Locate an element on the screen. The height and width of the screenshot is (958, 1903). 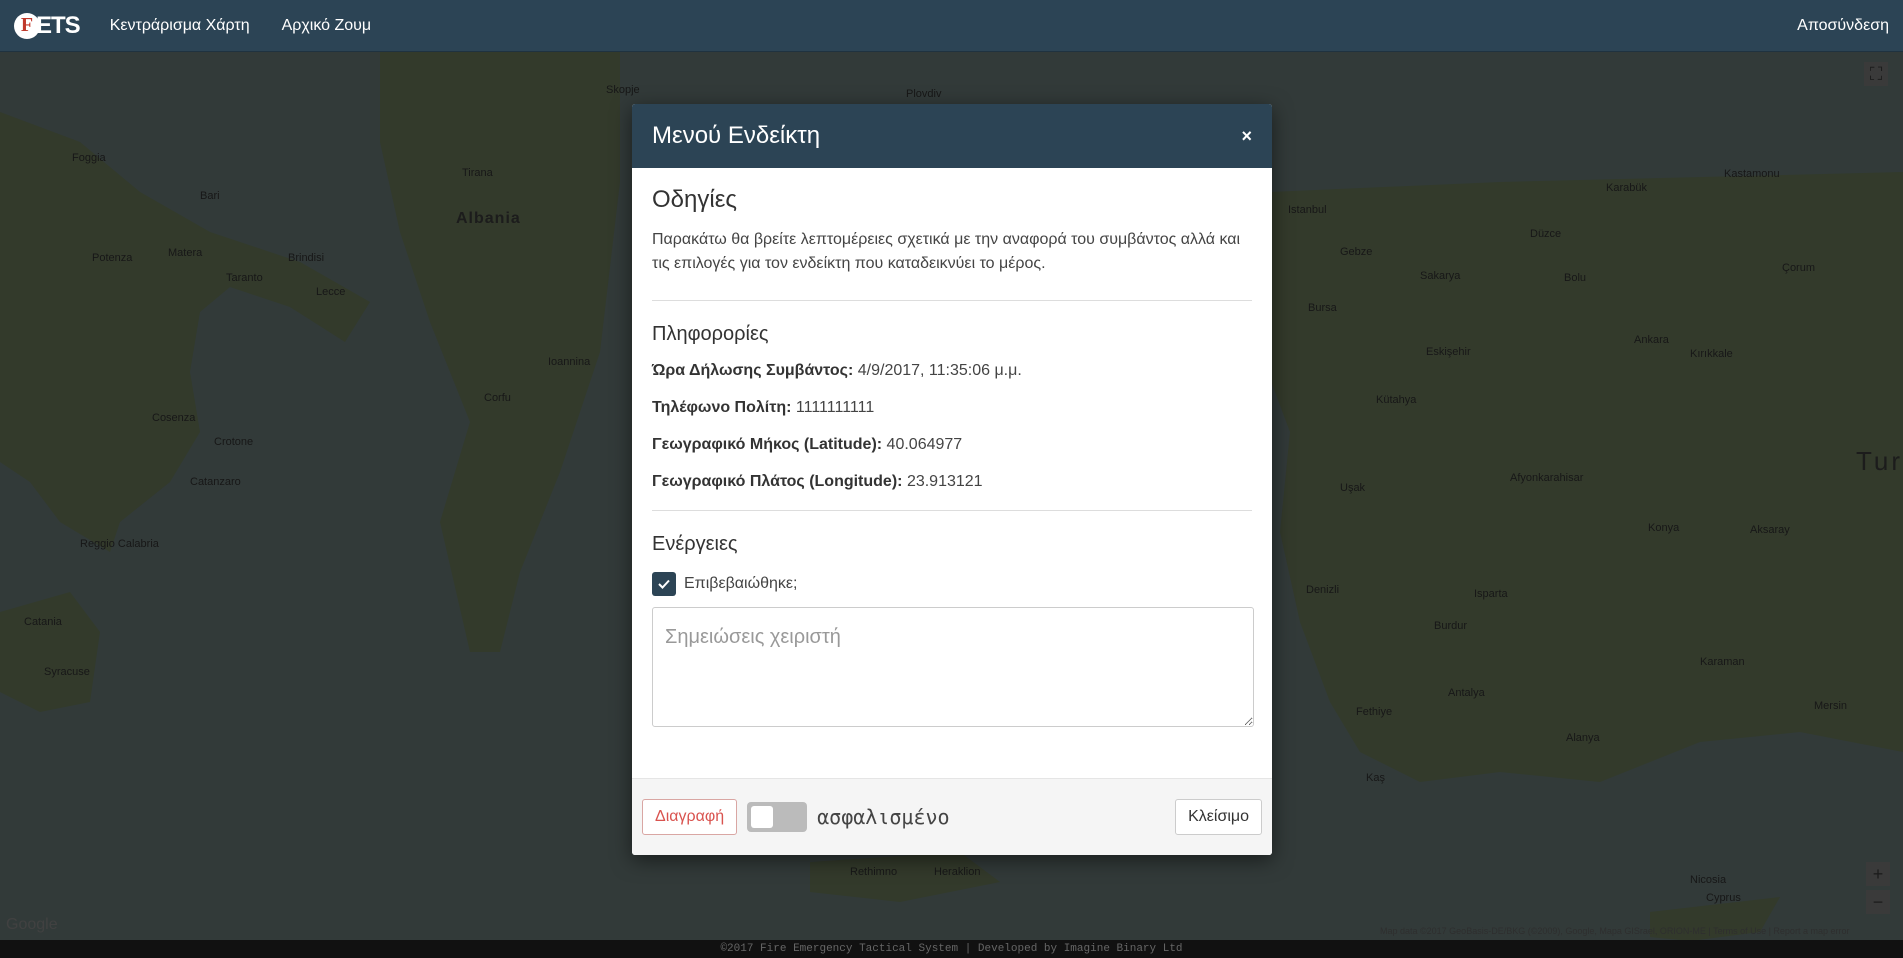
operator-notes-input is located at coordinates (953, 667).